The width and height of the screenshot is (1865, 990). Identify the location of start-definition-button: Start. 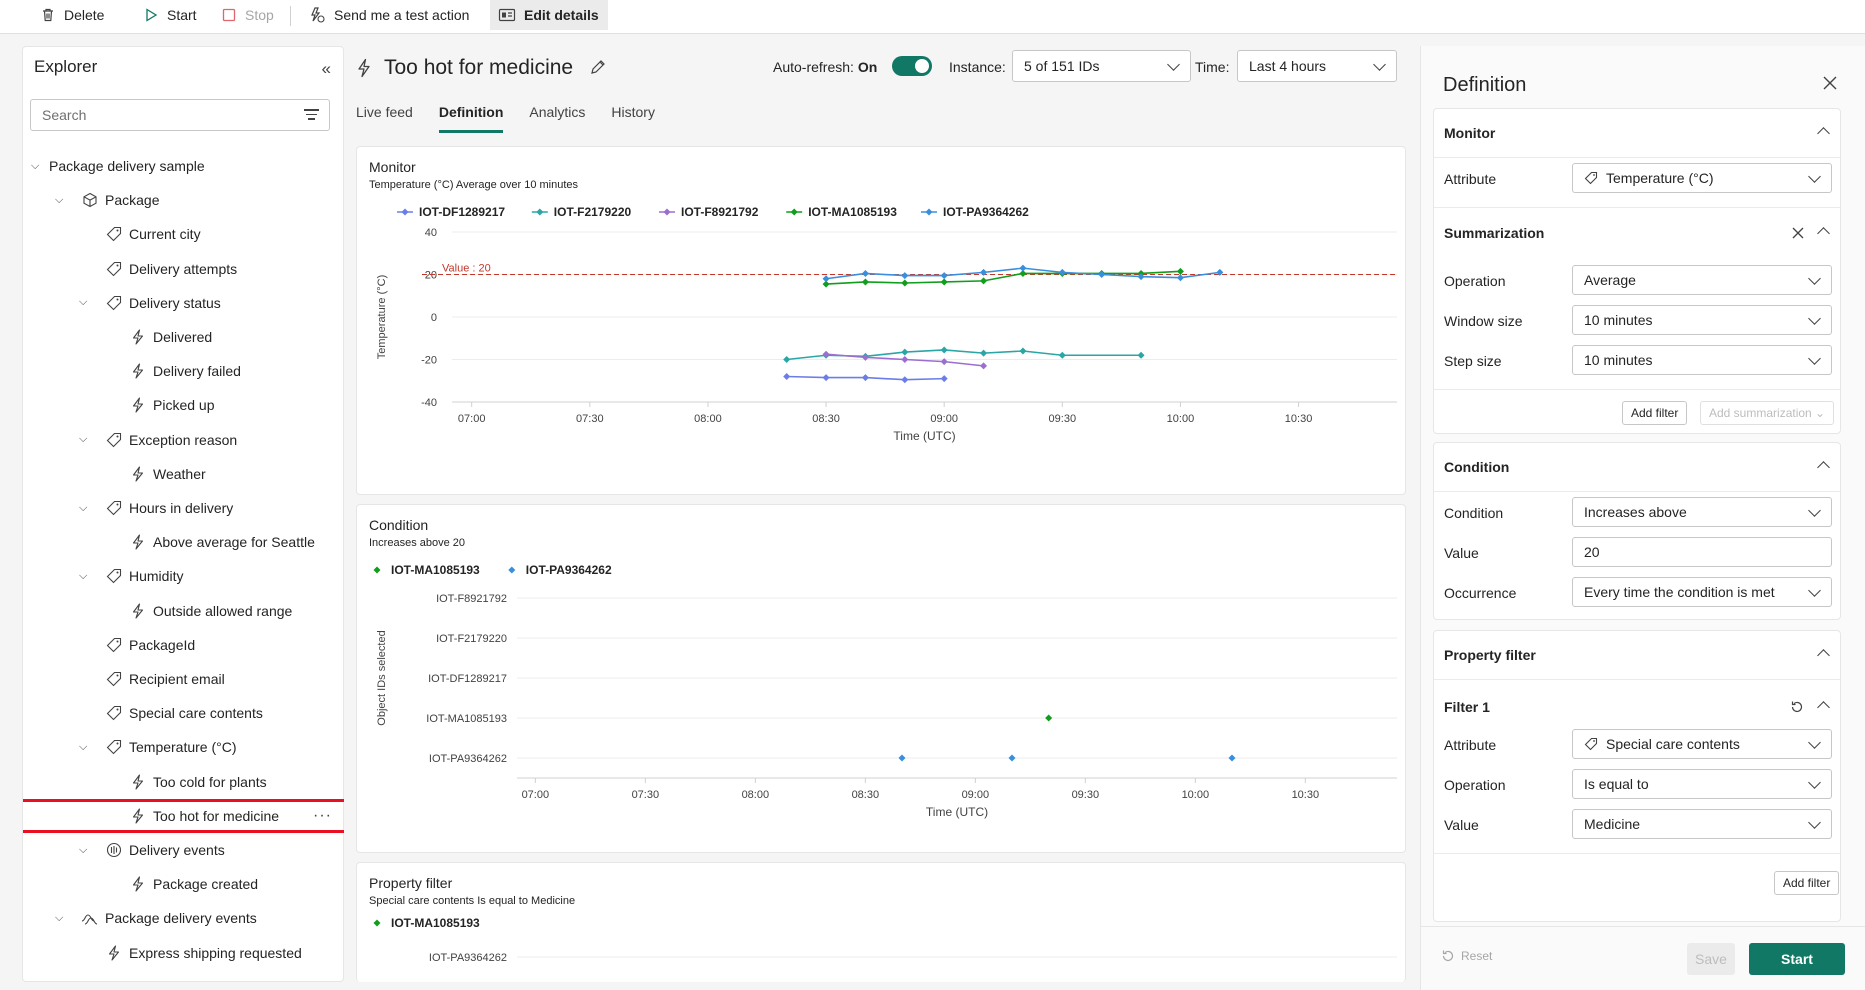
(1797, 959).